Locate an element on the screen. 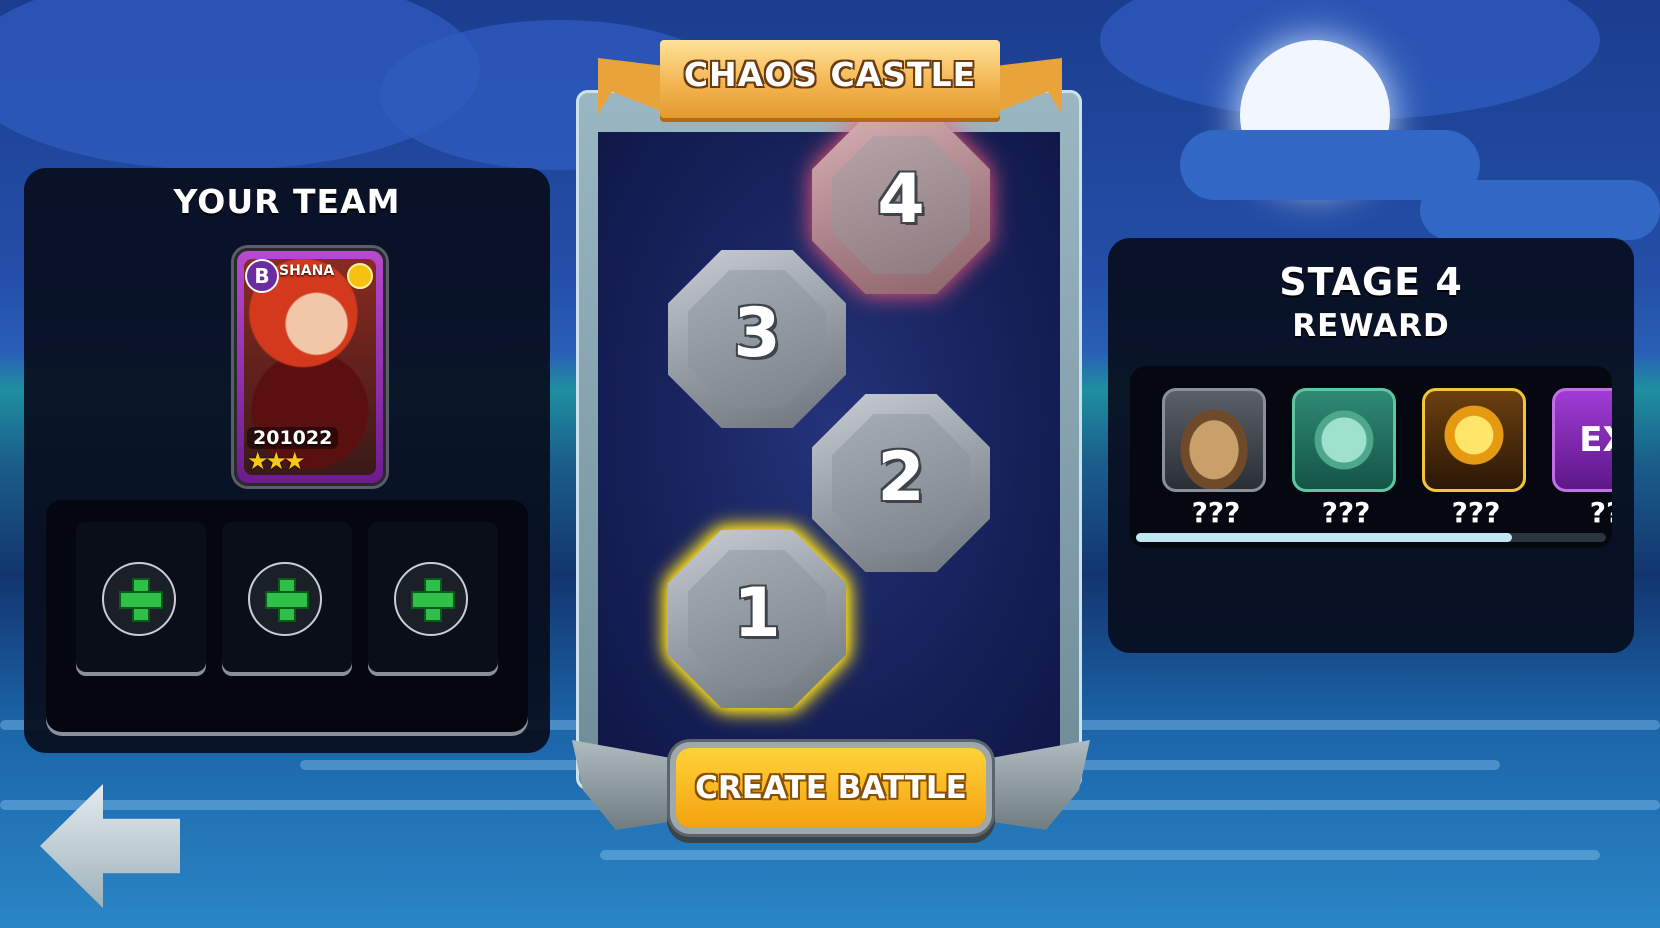  back-button is located at coordinates (110, 846).